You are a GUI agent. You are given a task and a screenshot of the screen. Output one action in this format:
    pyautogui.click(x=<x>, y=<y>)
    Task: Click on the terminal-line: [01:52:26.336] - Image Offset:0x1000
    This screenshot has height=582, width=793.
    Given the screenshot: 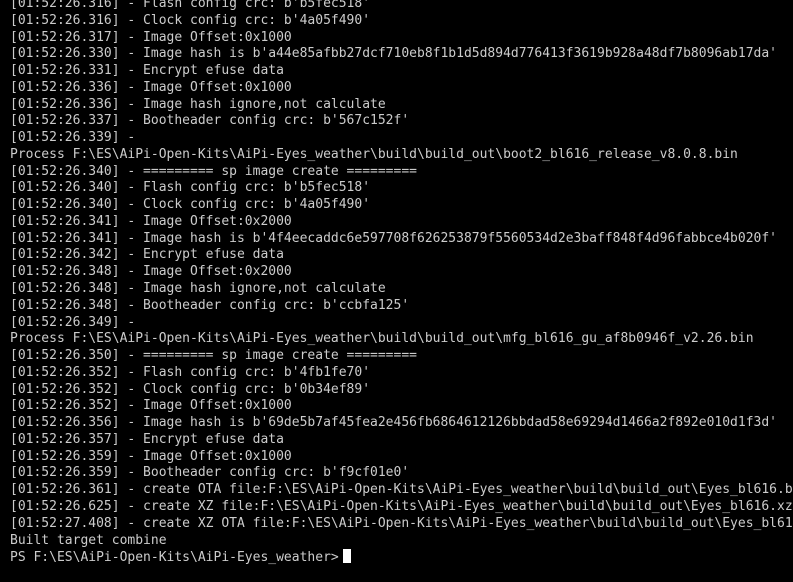 What is the action you would take?
    pyautogui.click(x=151, y=87)
    